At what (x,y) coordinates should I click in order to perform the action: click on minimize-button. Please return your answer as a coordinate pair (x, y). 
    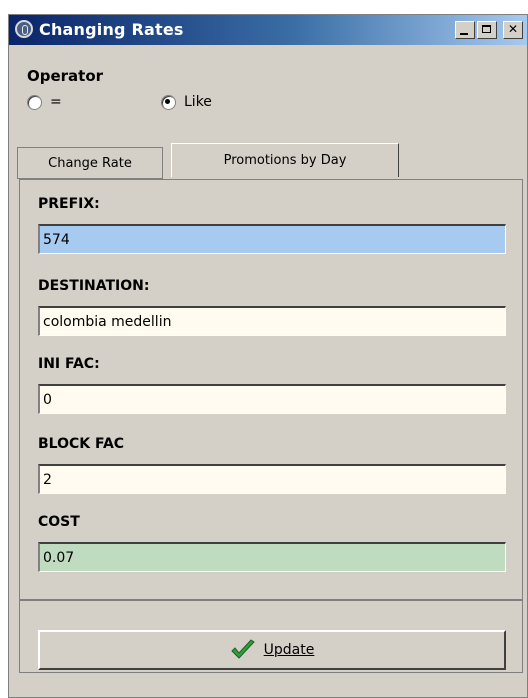
    Looking at the image, I should click on (465, 30).